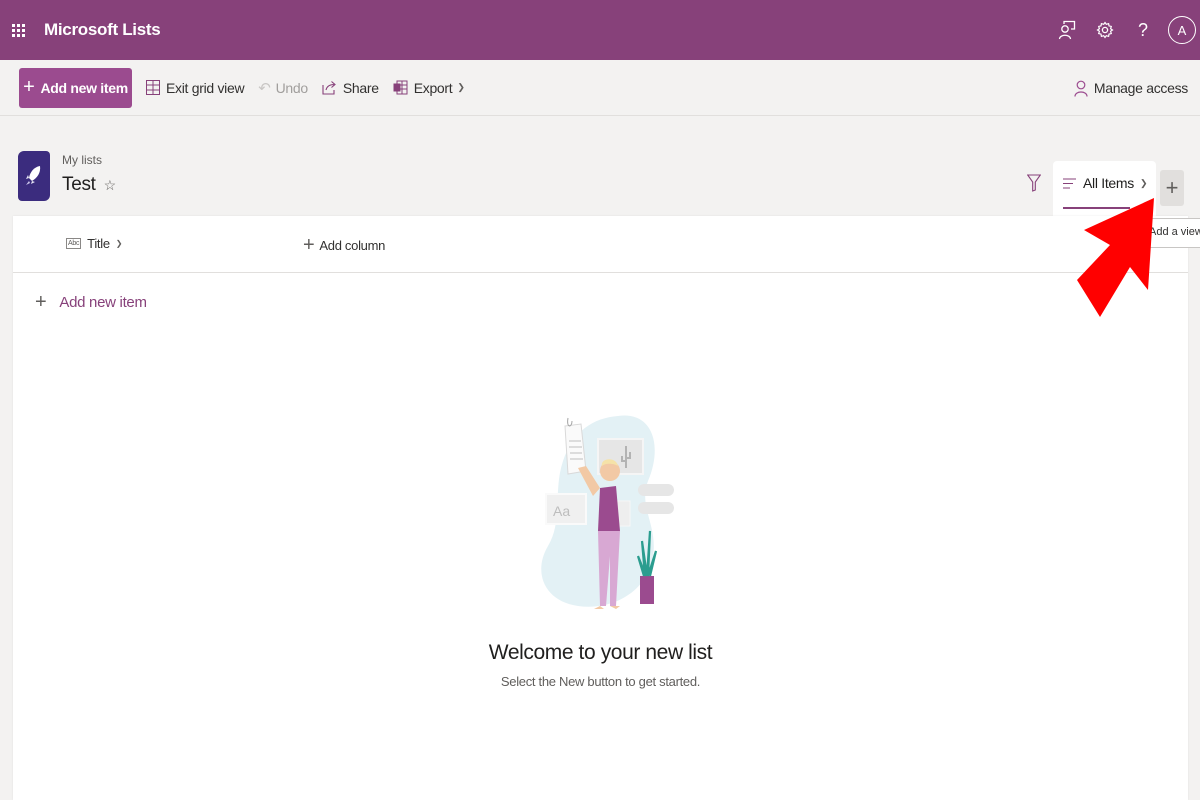  I want to click on app-title: Microsoft Lists, so click(102, 30).